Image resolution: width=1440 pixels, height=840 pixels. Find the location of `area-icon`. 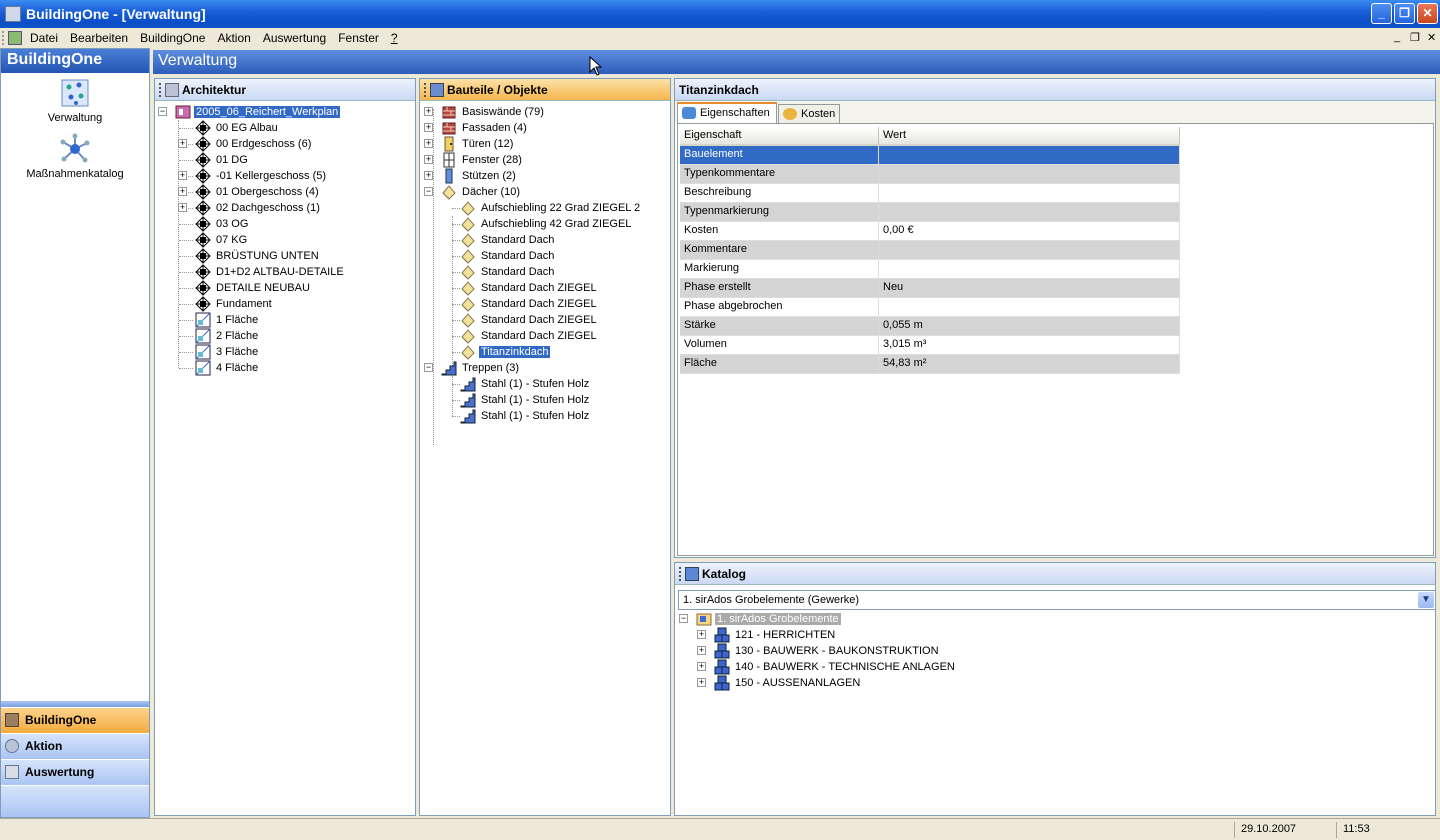

area-icon is located at coordinates (203, 336).